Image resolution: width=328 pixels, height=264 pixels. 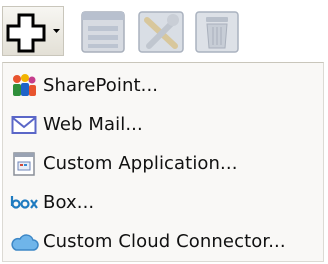 What do you see at coordinates (23, 124) in the screenshot?
I see `envelope-icon` at bounding box center [23, 124].